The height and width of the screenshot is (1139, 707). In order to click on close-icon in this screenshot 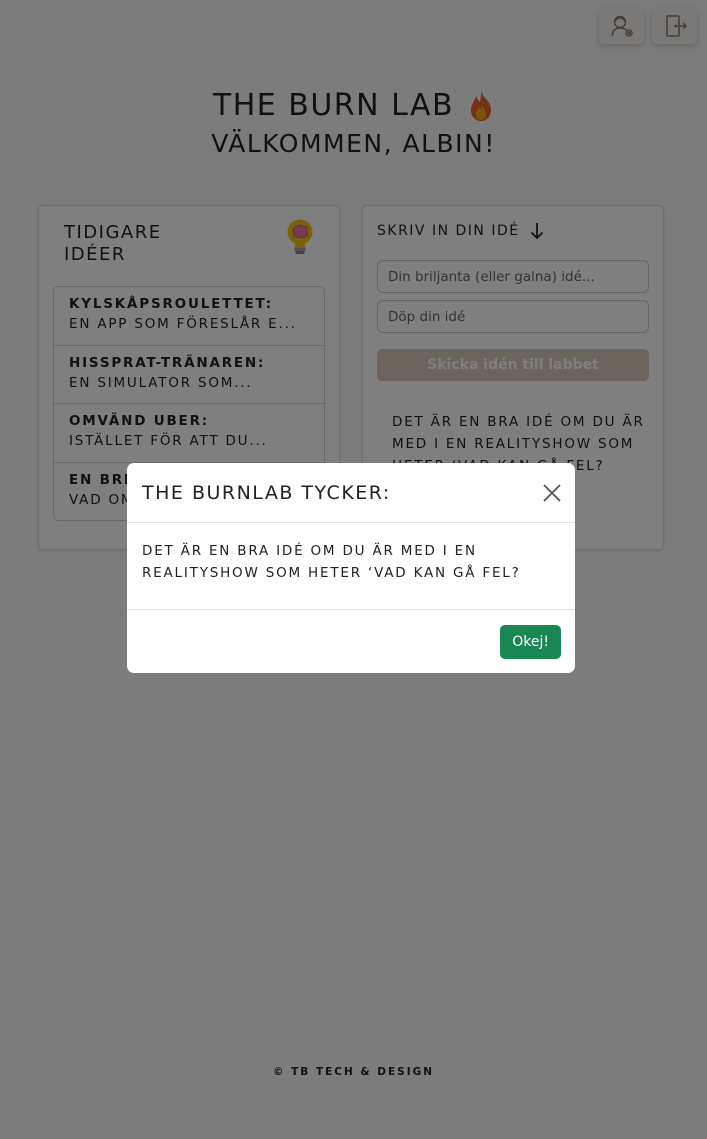, I will do `click(552, 493)`.